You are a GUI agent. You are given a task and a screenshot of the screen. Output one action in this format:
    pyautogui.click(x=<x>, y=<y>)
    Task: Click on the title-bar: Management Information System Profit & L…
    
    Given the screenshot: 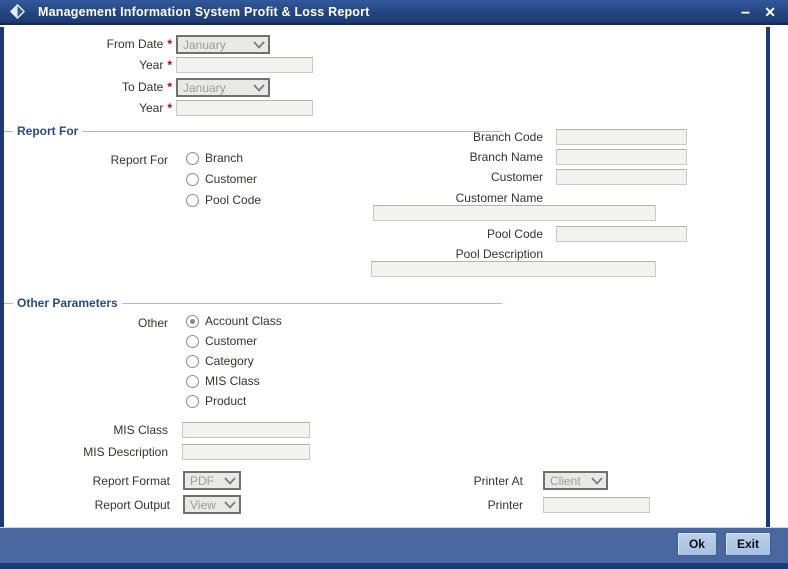 What is the action you would take?
    pyautogui.click(x=394, y=12)
    